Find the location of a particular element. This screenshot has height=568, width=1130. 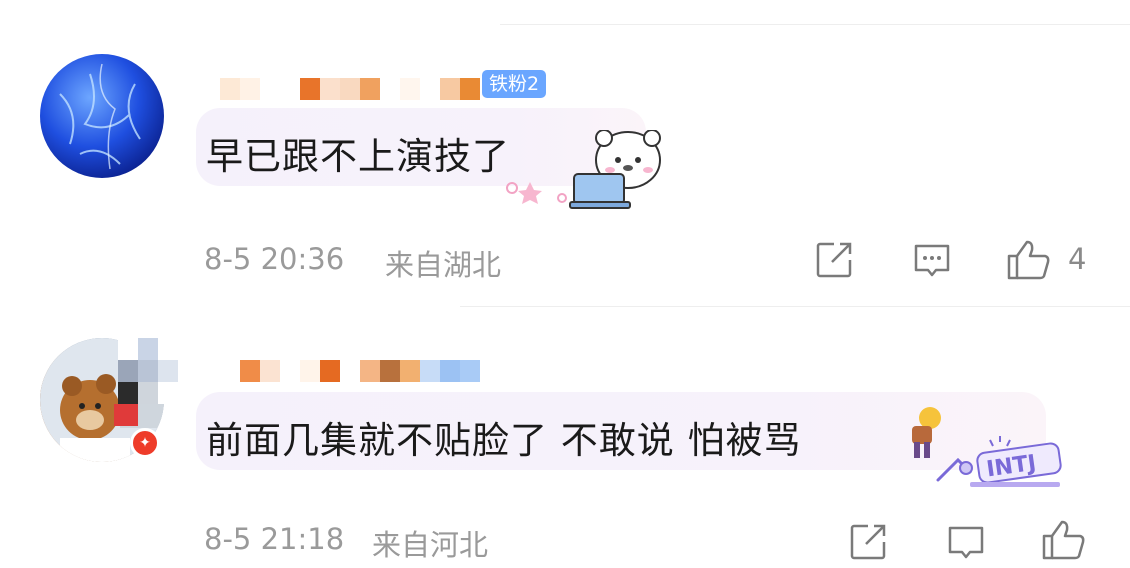

username-mosaic is located at coordinates (360, 371).